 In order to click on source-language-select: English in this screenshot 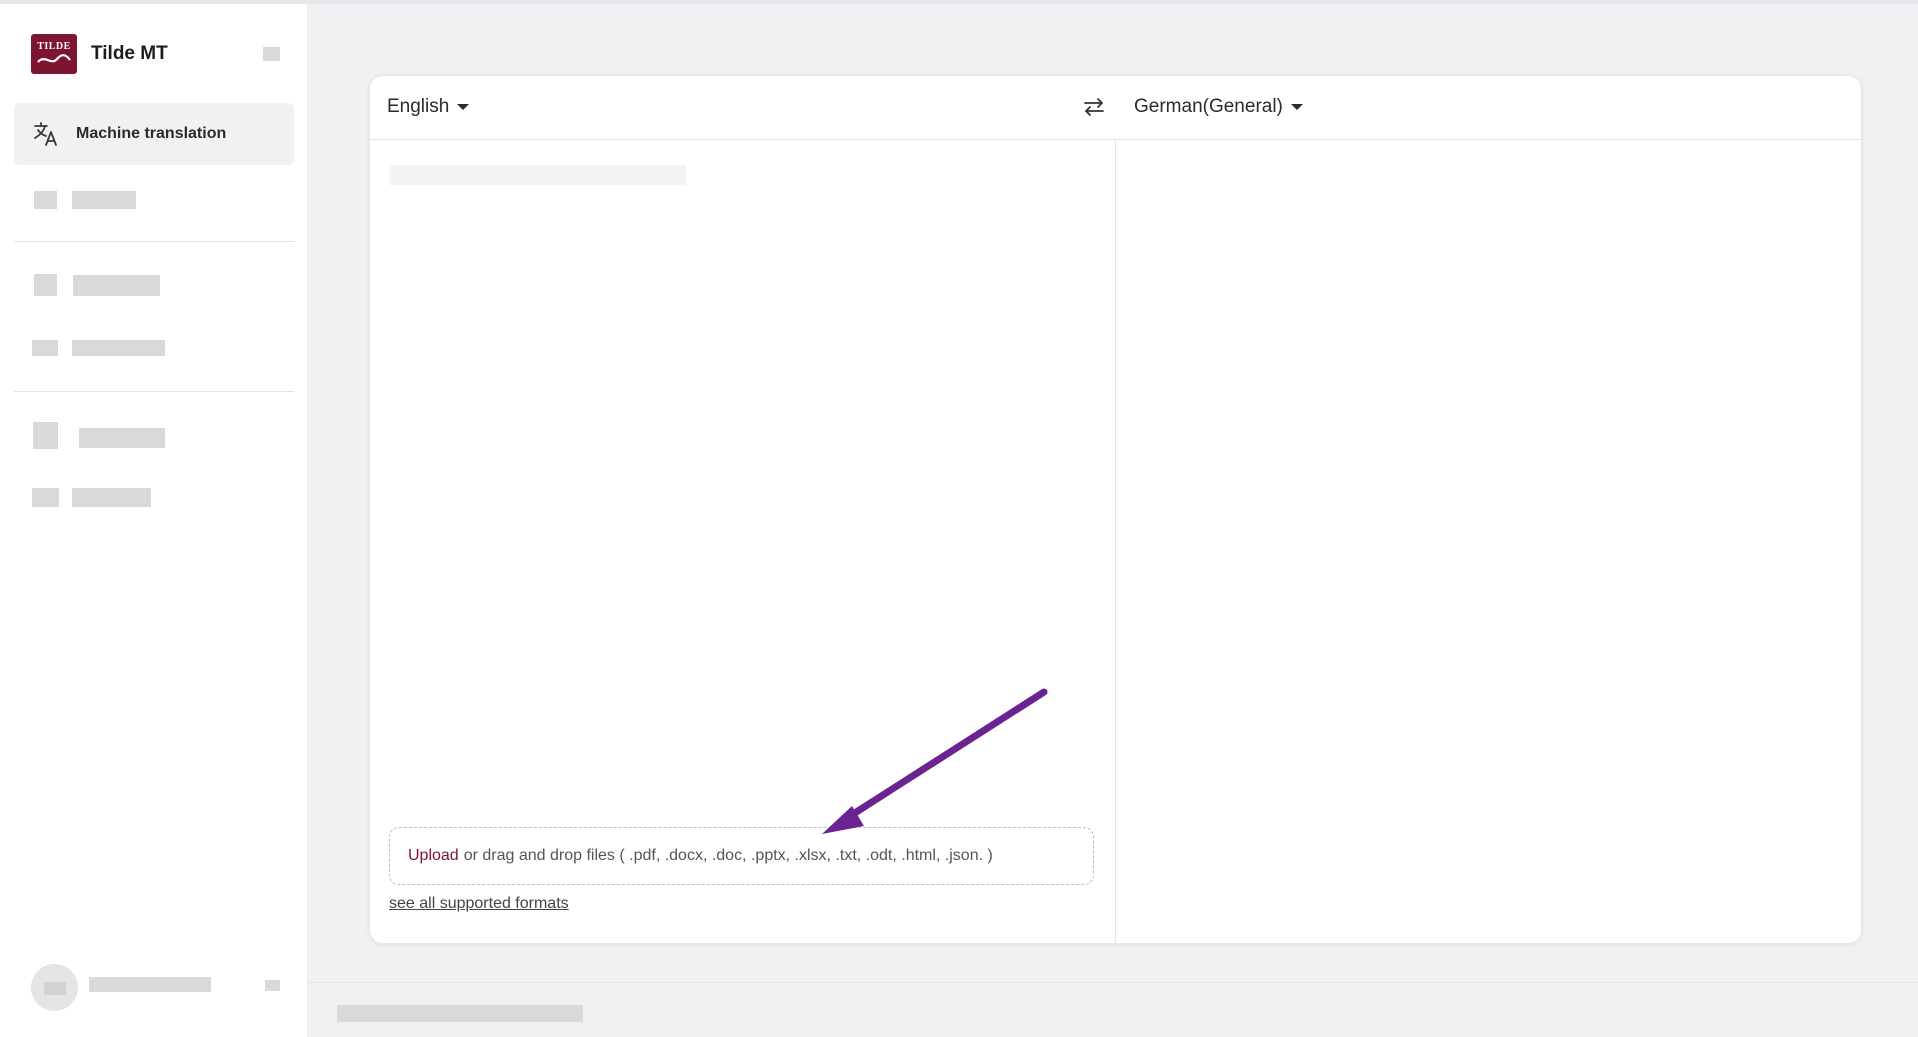, I will do `click(428, 107)`.